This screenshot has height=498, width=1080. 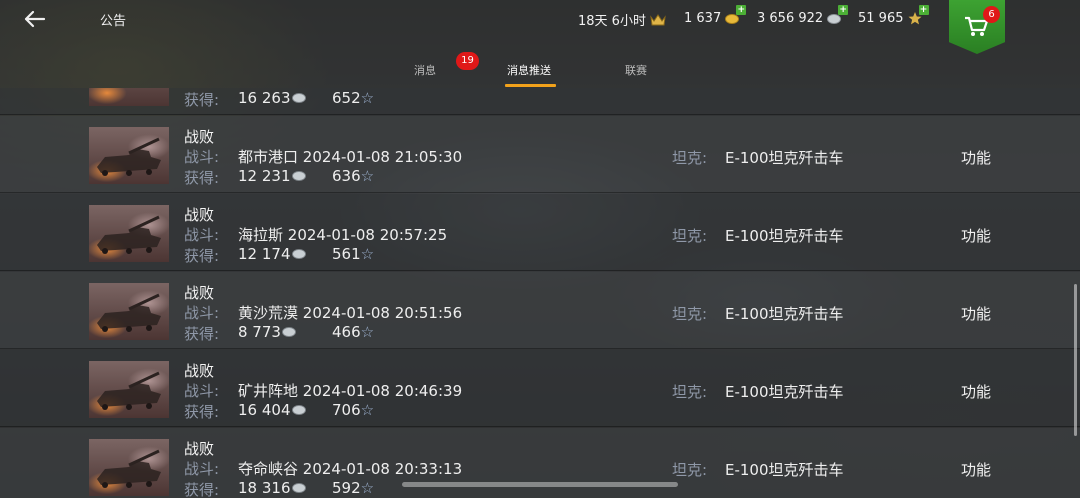 What do you see at coordinates (35, 19) in the screenshot?
I see `back-arrow-icon` at bounding box center [35, 19].